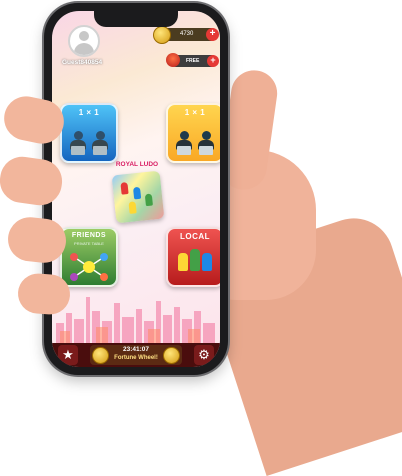 Image resolution: width=402 pixels, height=476 pixels. Describe the element at coordinates (136, 349) in the screenshot. I see `wheel-timer: 23:41:07` at that location.